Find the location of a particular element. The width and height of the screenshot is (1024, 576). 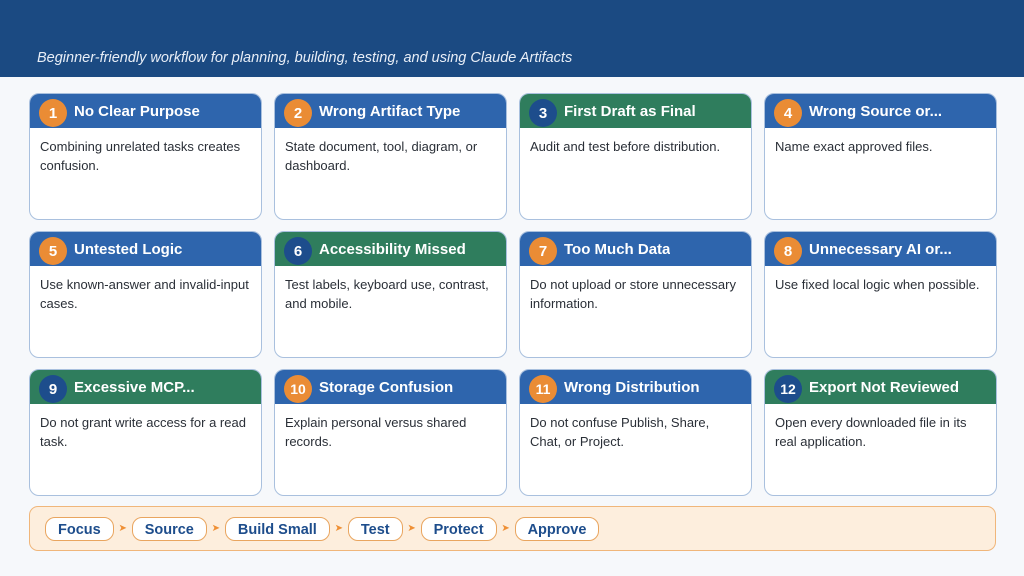

card-body: Explain personal versus shared records. is located at coordinates (376, 432).